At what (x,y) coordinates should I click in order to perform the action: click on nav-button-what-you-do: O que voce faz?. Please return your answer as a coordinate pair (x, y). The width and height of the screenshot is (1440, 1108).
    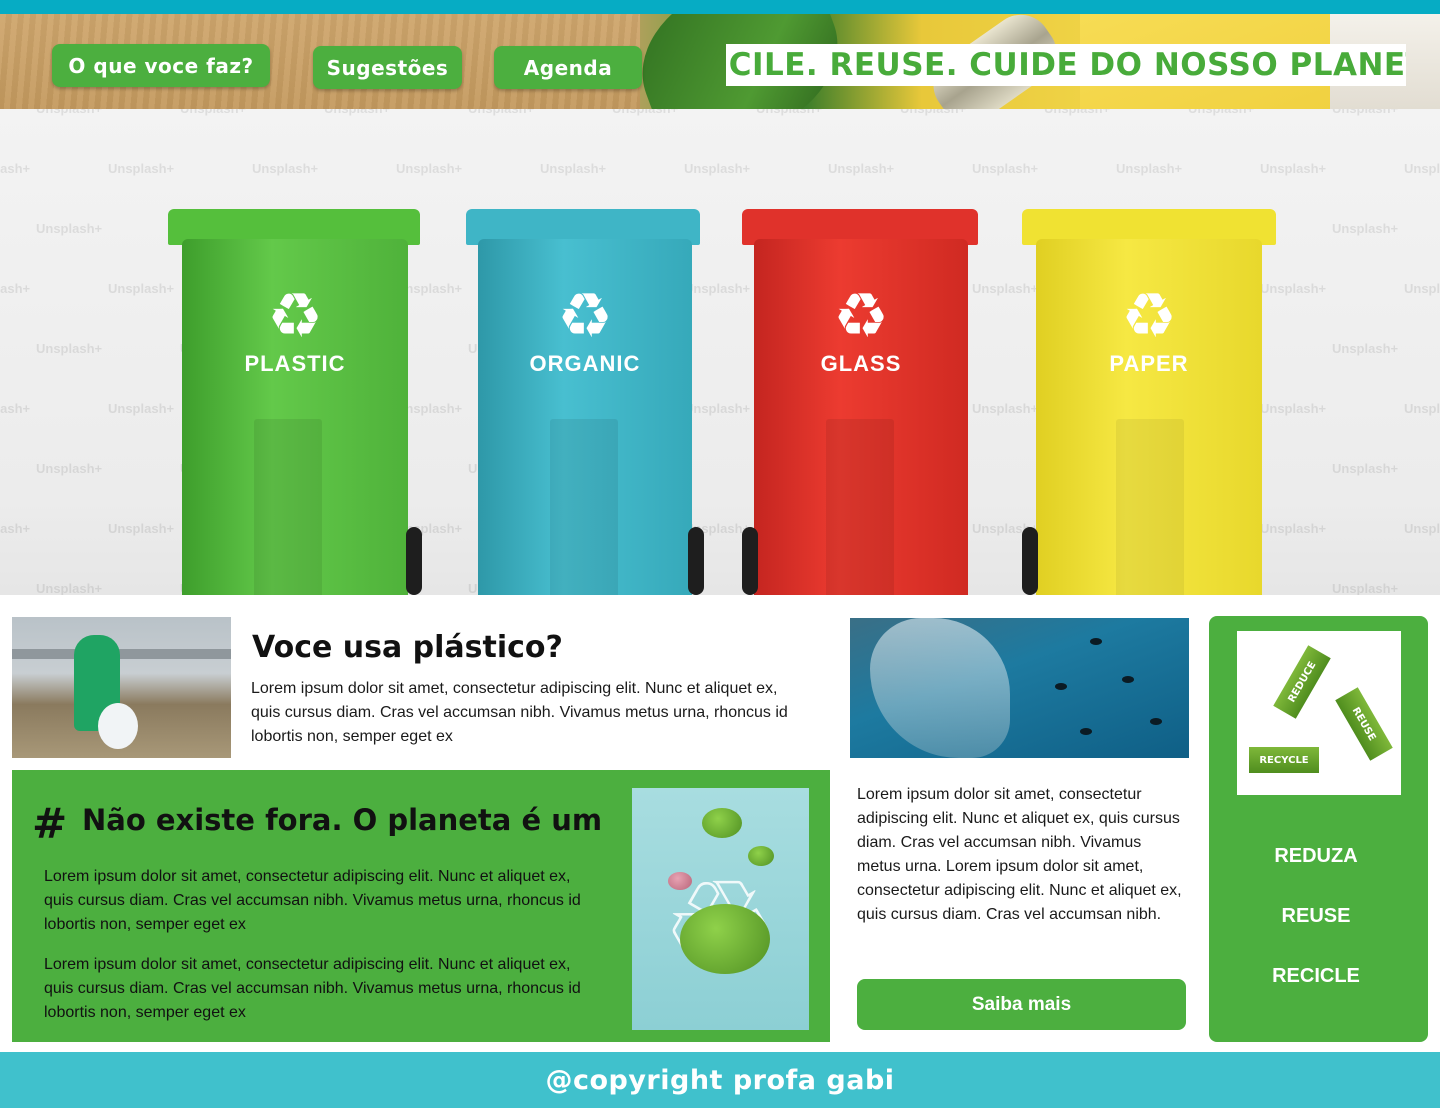
    Looking at the image, I should click on (161, 65).